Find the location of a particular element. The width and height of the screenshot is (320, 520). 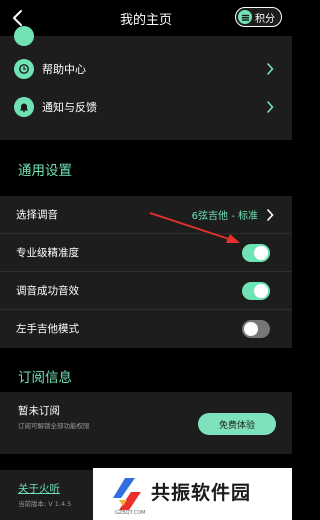

clock-icon is located at coordinates (24, 69).